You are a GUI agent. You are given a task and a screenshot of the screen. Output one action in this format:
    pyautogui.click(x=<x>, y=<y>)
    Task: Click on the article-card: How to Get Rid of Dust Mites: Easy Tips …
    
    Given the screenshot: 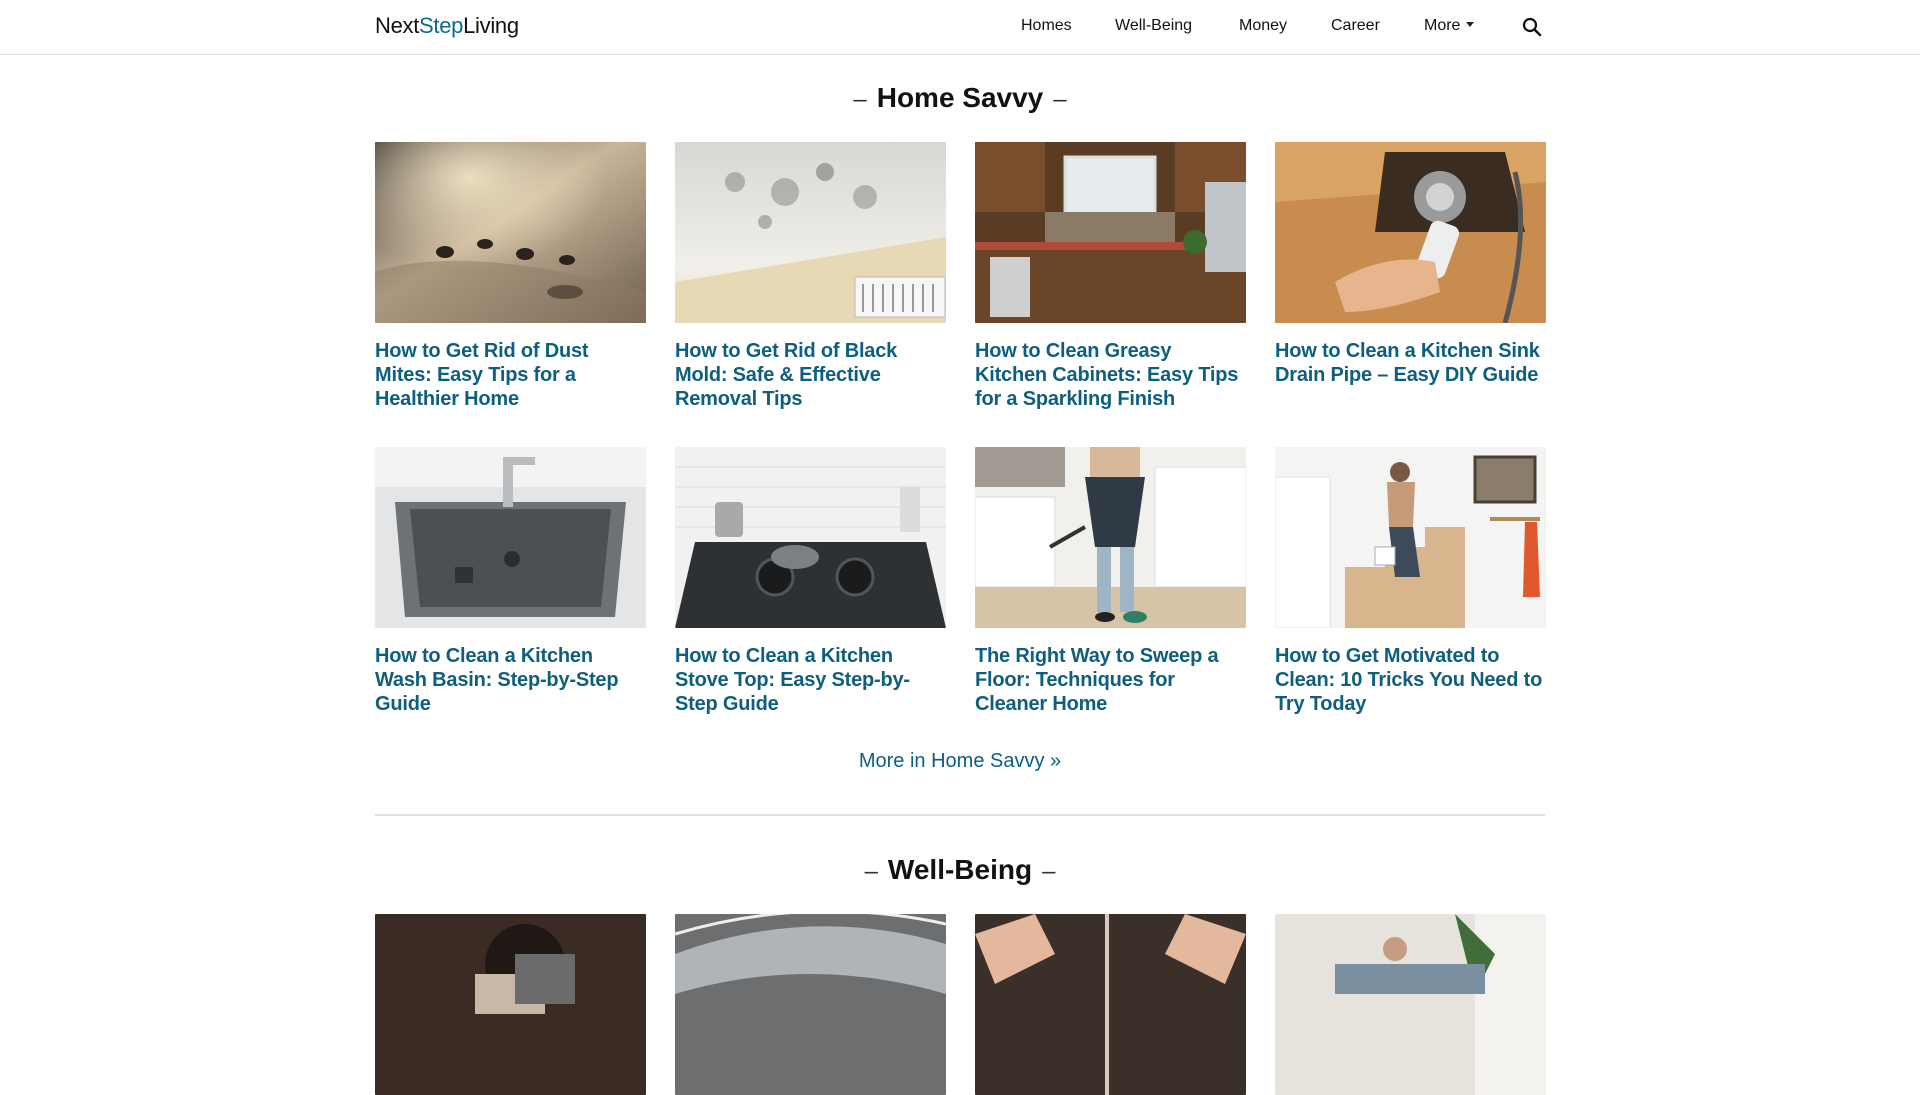 What is the action you would take?
    pyautogui.click(x=510, y=276)
    